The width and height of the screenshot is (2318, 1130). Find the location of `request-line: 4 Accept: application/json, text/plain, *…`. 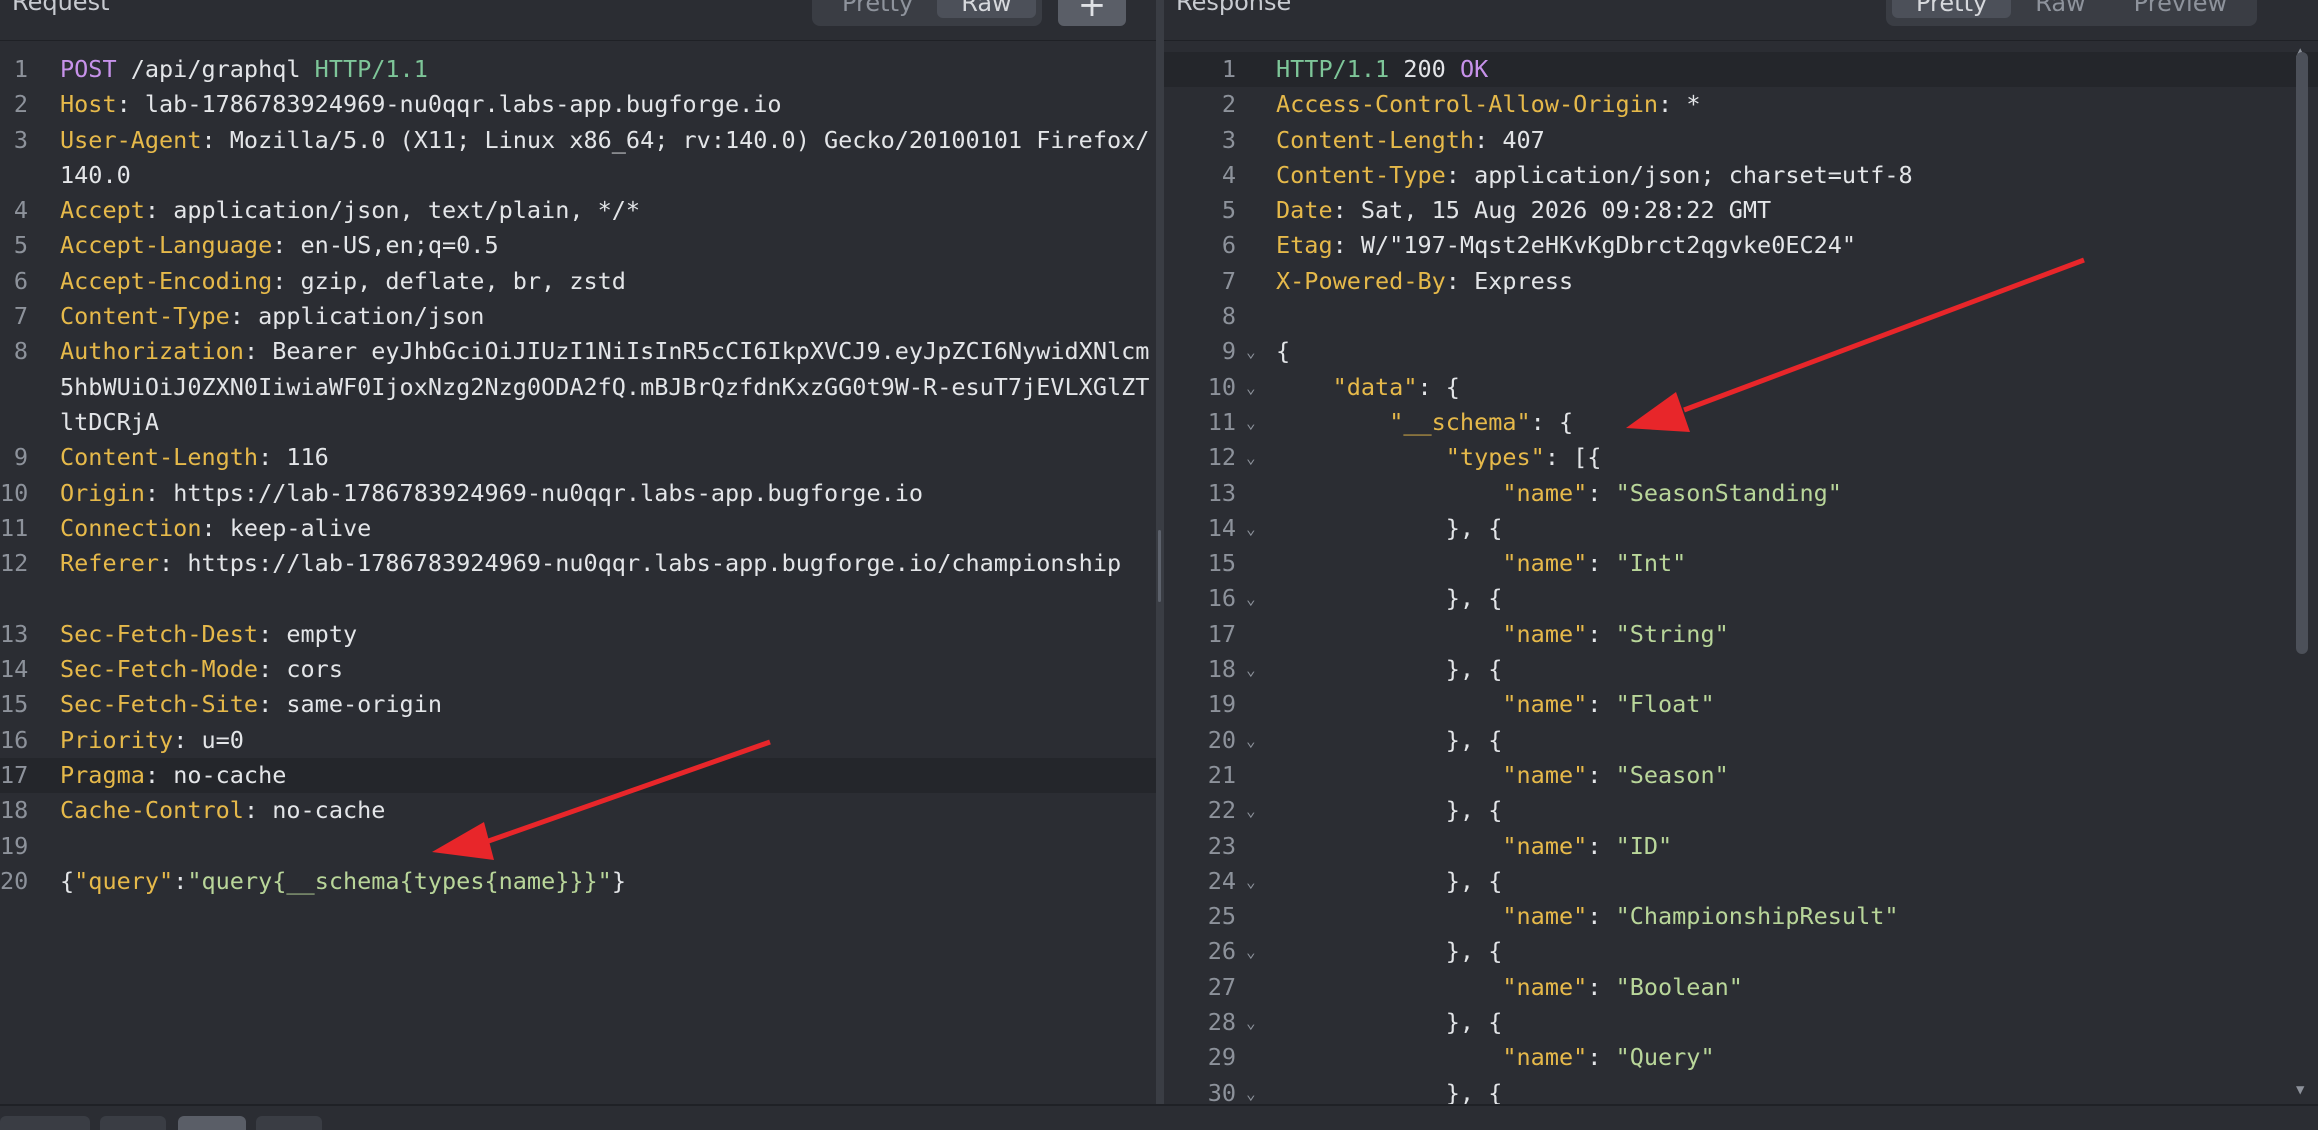

request-line: 4 Accept: application/json, text/plain, *… is located at coordinates (578, 210).